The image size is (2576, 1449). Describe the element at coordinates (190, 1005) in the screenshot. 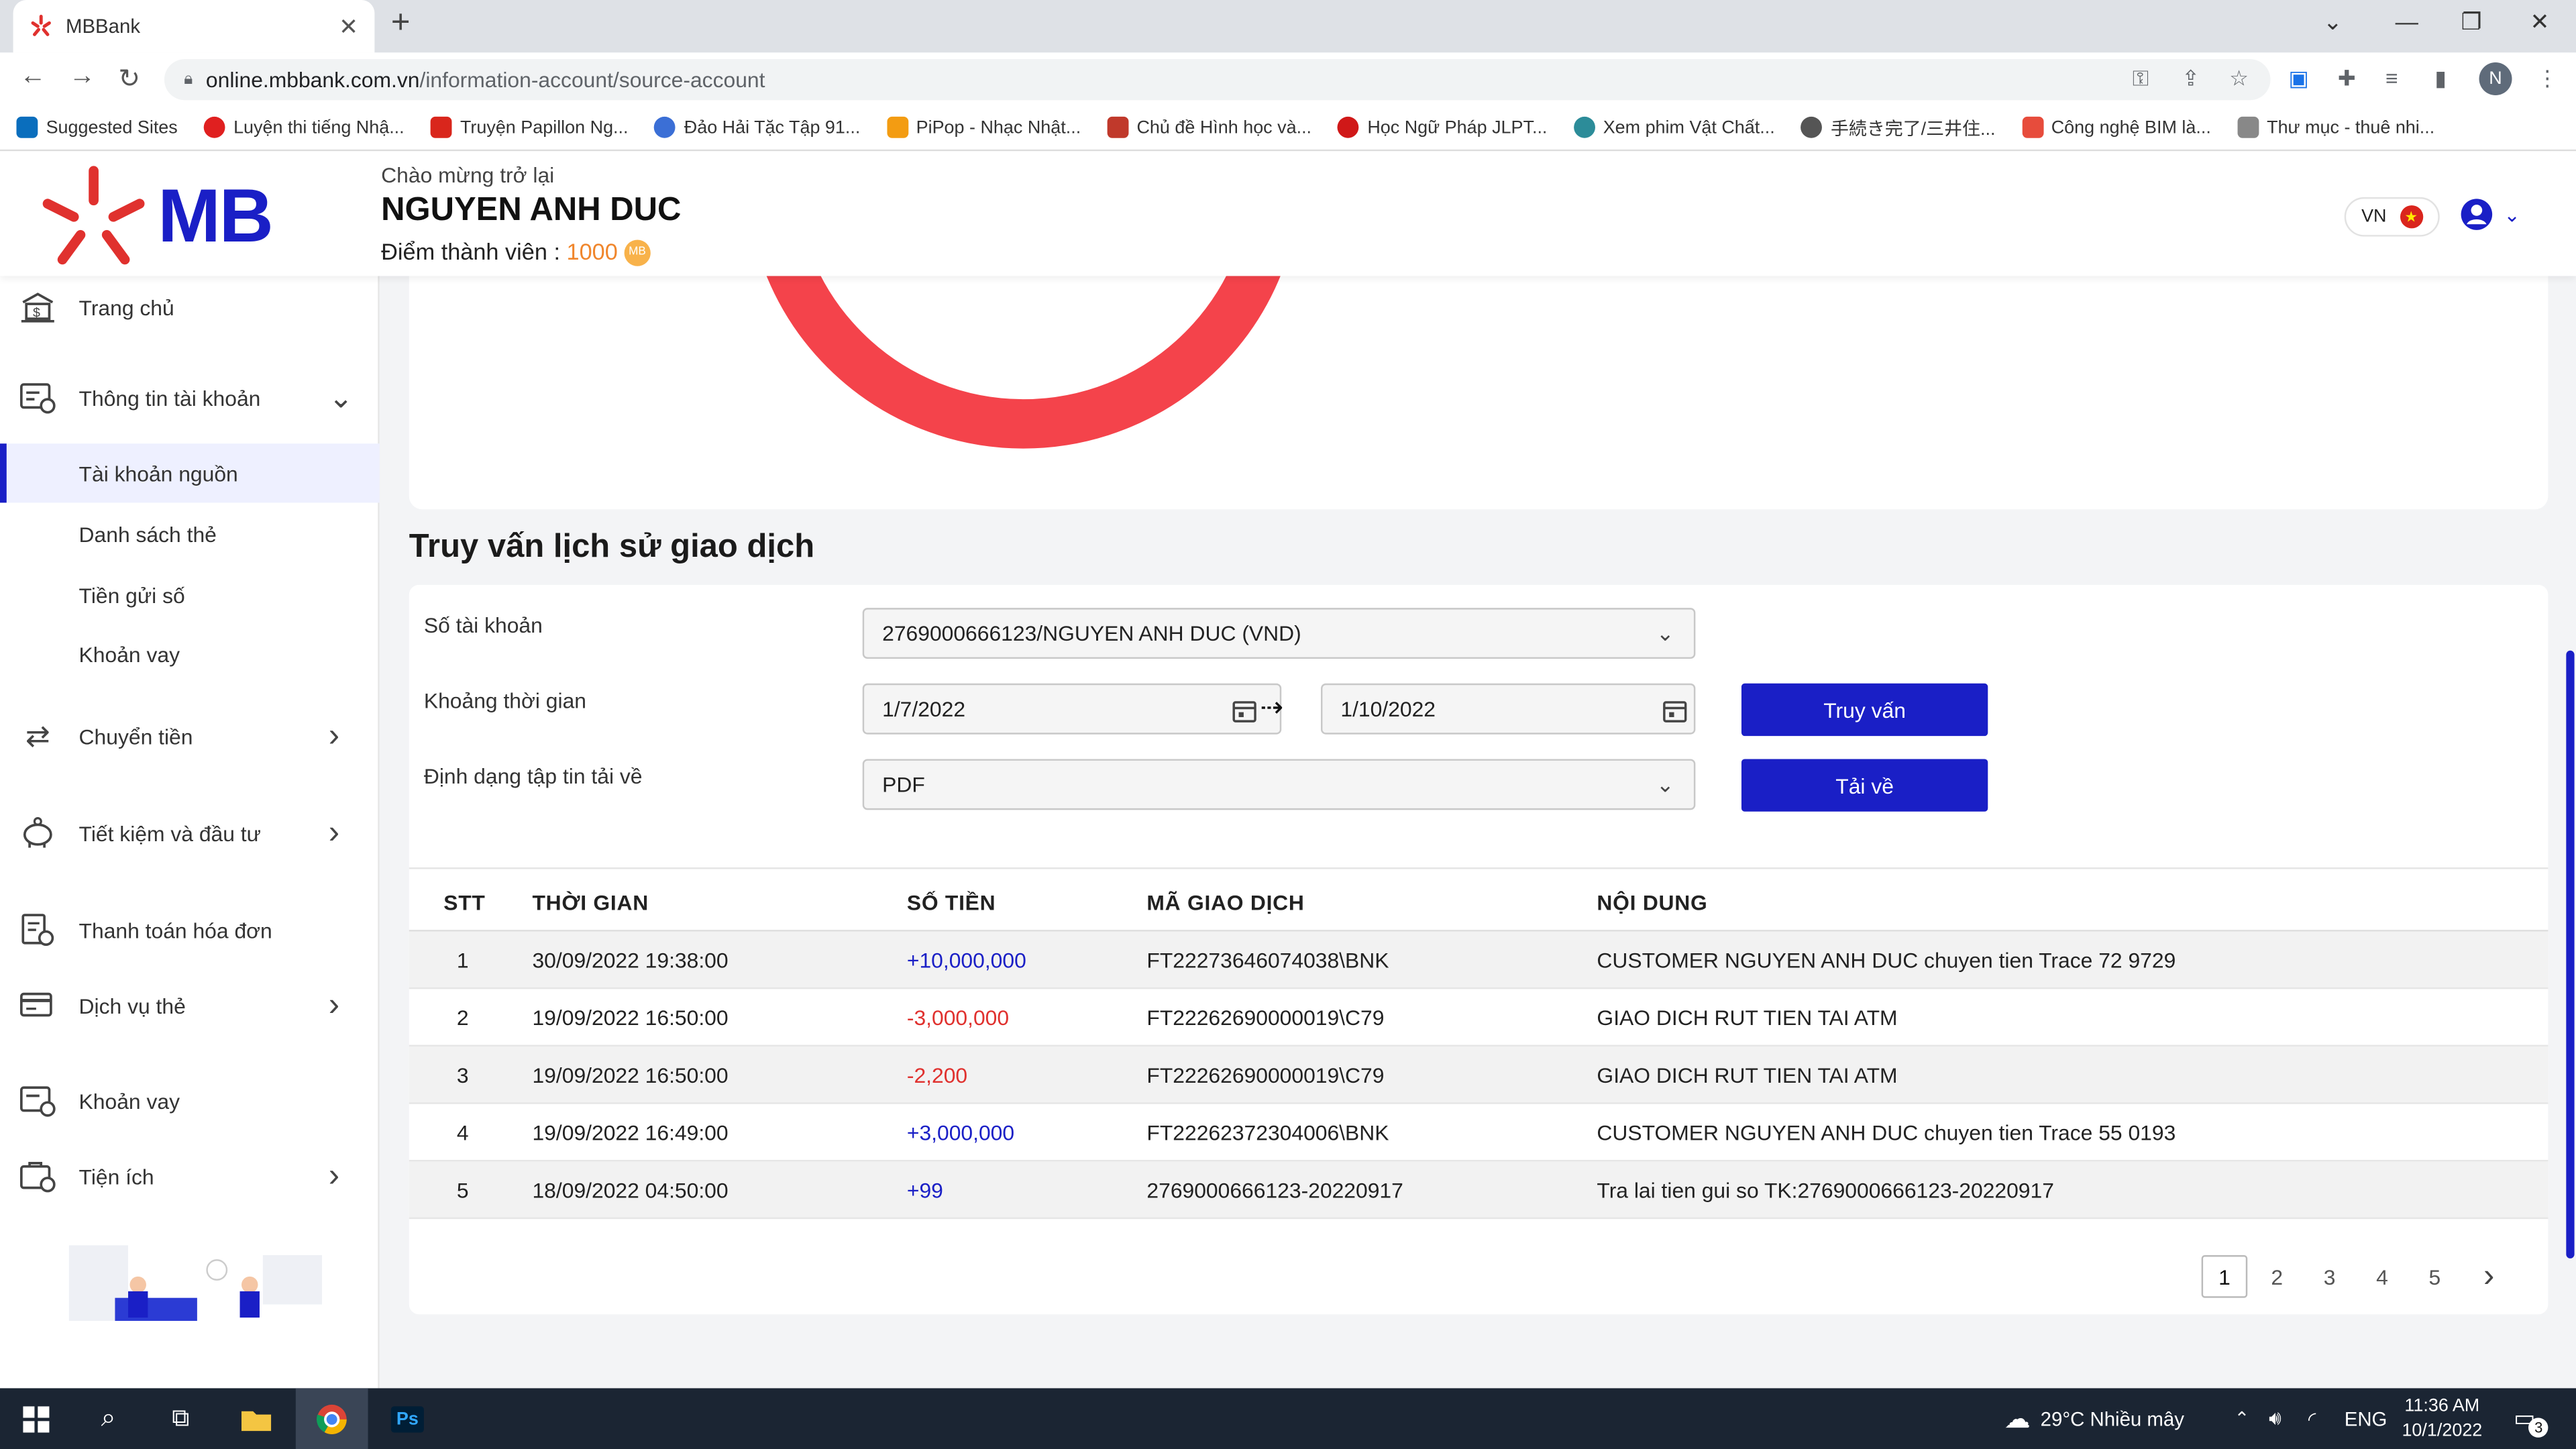

I see `sidebar-item-card-services: Dịch vụ thẻ ›` at that location.